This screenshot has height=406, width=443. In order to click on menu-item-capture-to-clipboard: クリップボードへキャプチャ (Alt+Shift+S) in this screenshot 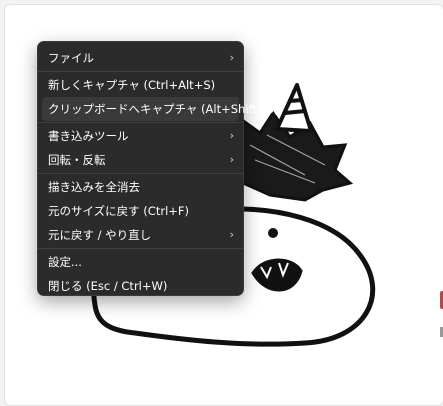, I will do `click(160, 109)`.